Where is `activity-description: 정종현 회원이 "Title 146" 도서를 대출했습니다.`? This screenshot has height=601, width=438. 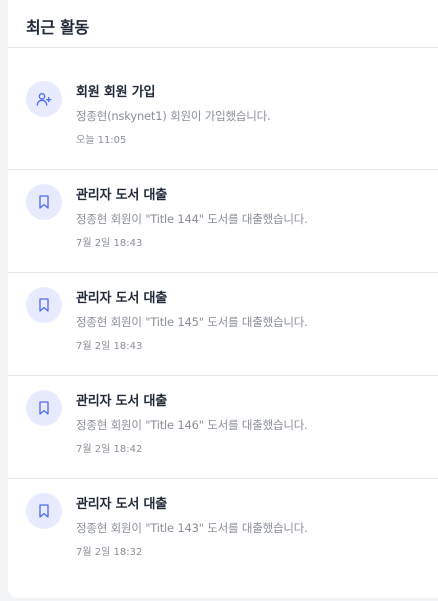 activity-description: 정종현 회원이 "Title 146" 도서를 대출했습니다. is located at coordinates (192, 425).